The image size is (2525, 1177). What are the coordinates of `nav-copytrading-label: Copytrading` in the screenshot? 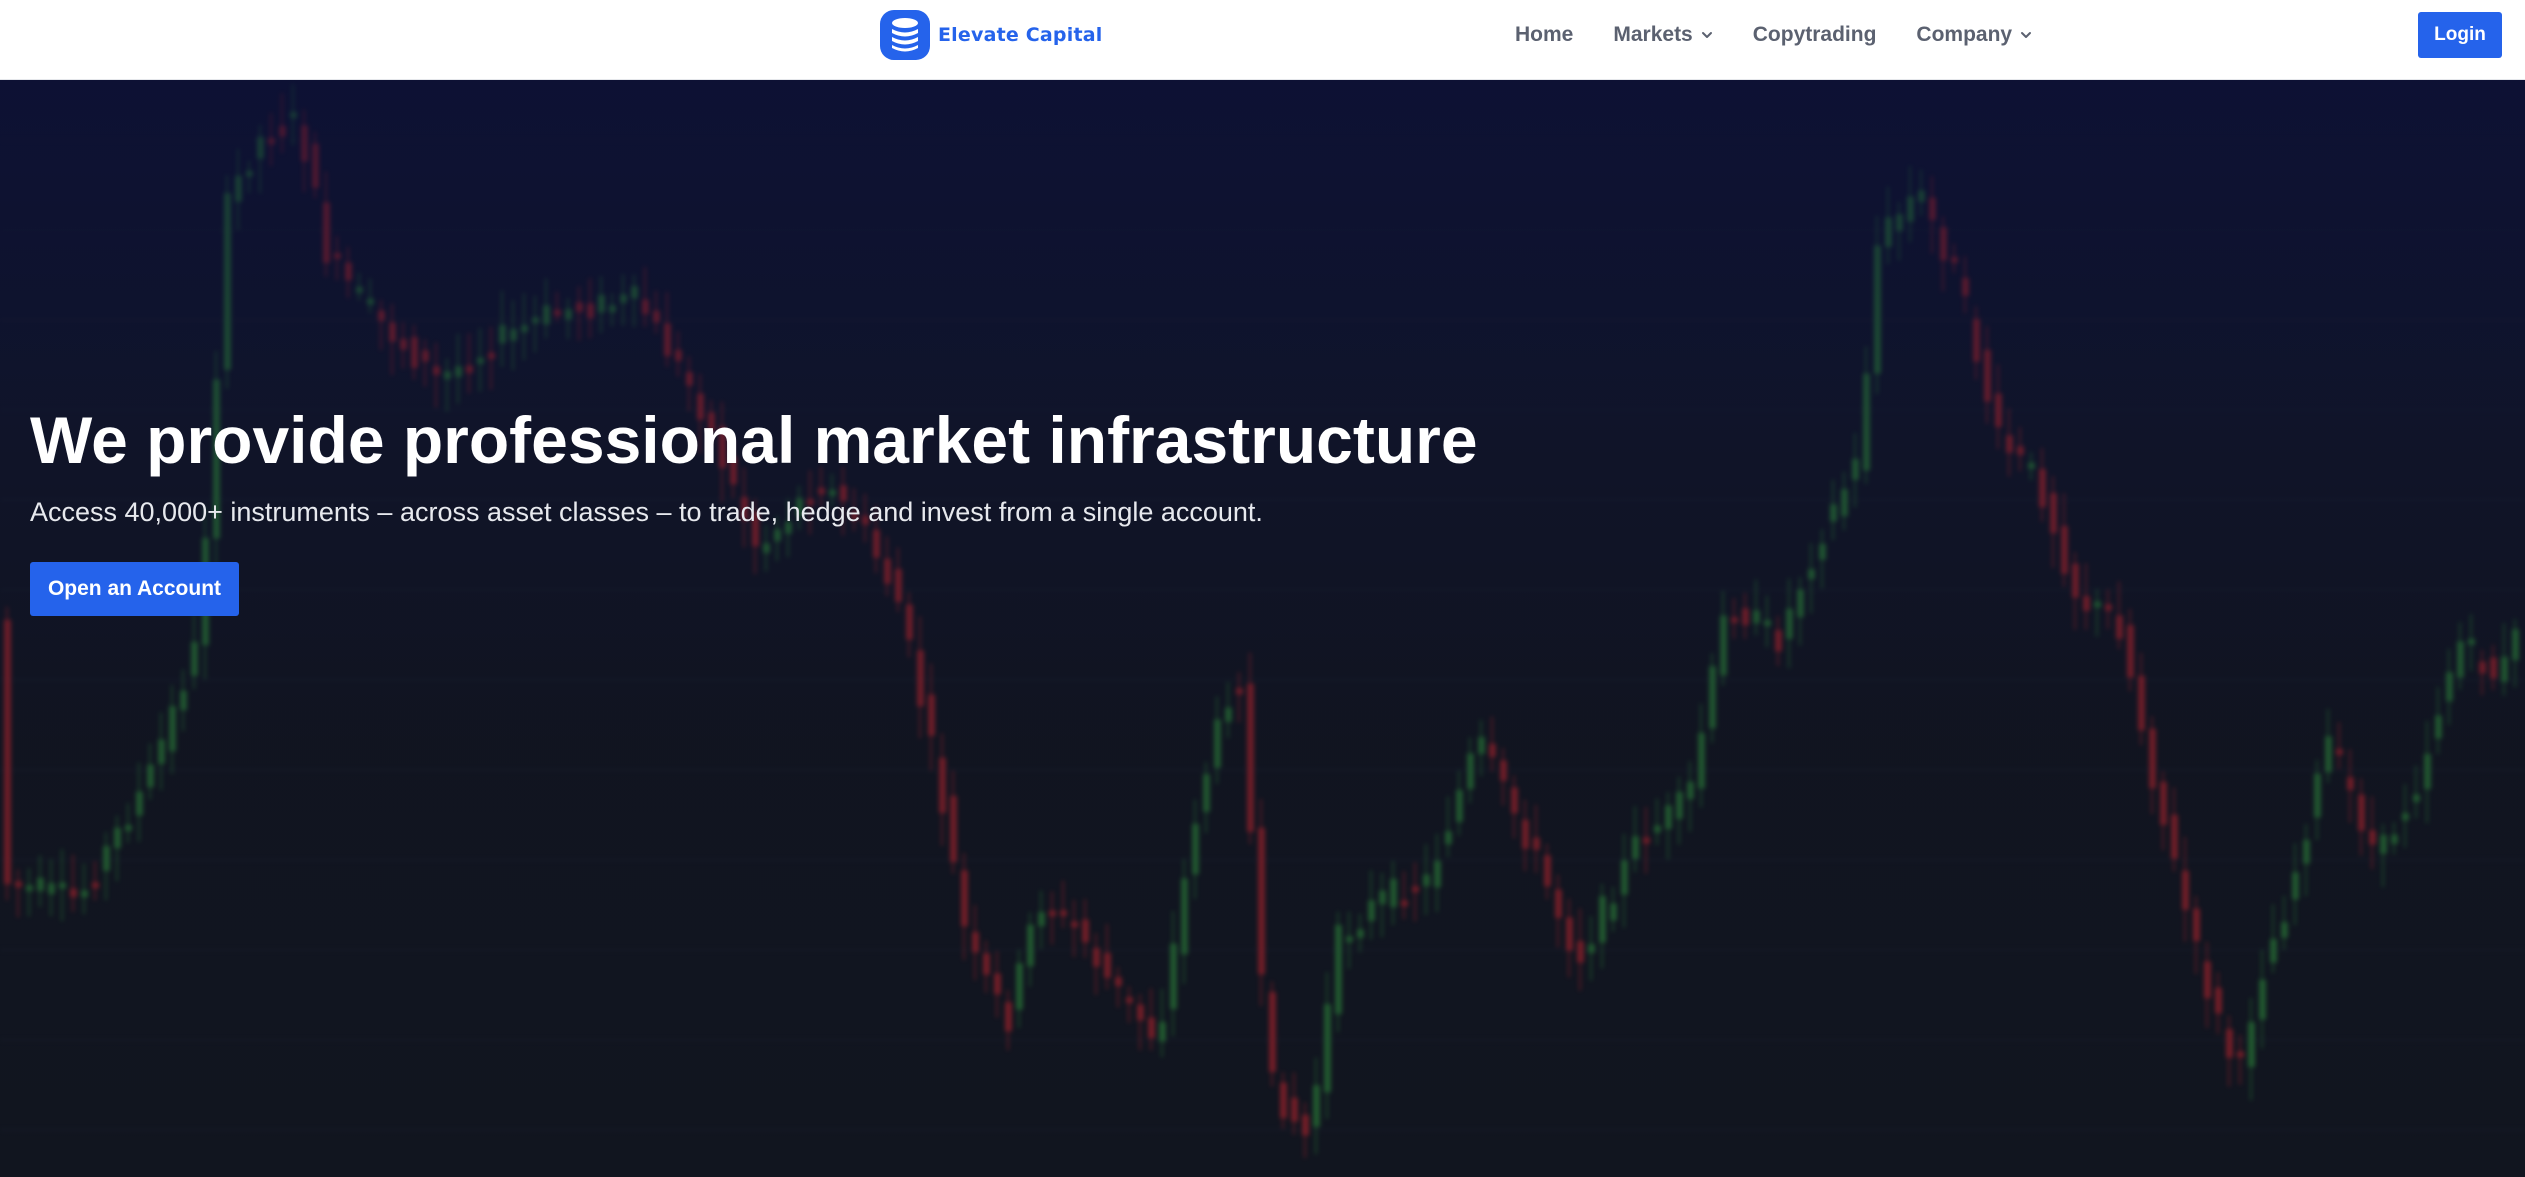 It's located at (1814, 34).